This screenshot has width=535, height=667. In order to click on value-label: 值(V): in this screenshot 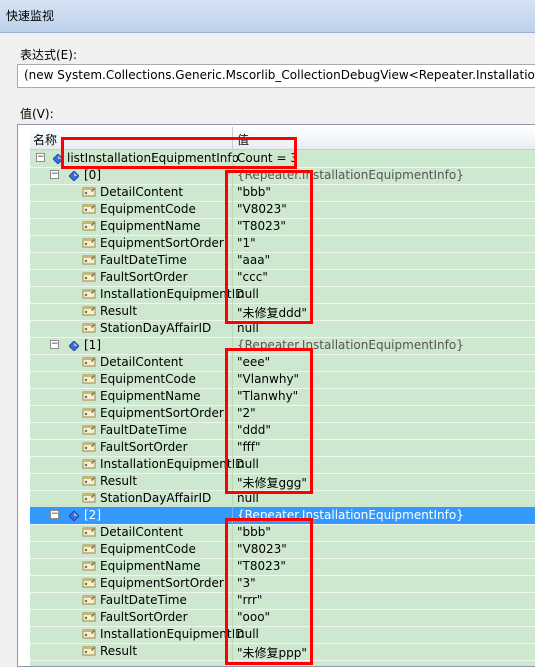, I will do `click(37, 114)`.